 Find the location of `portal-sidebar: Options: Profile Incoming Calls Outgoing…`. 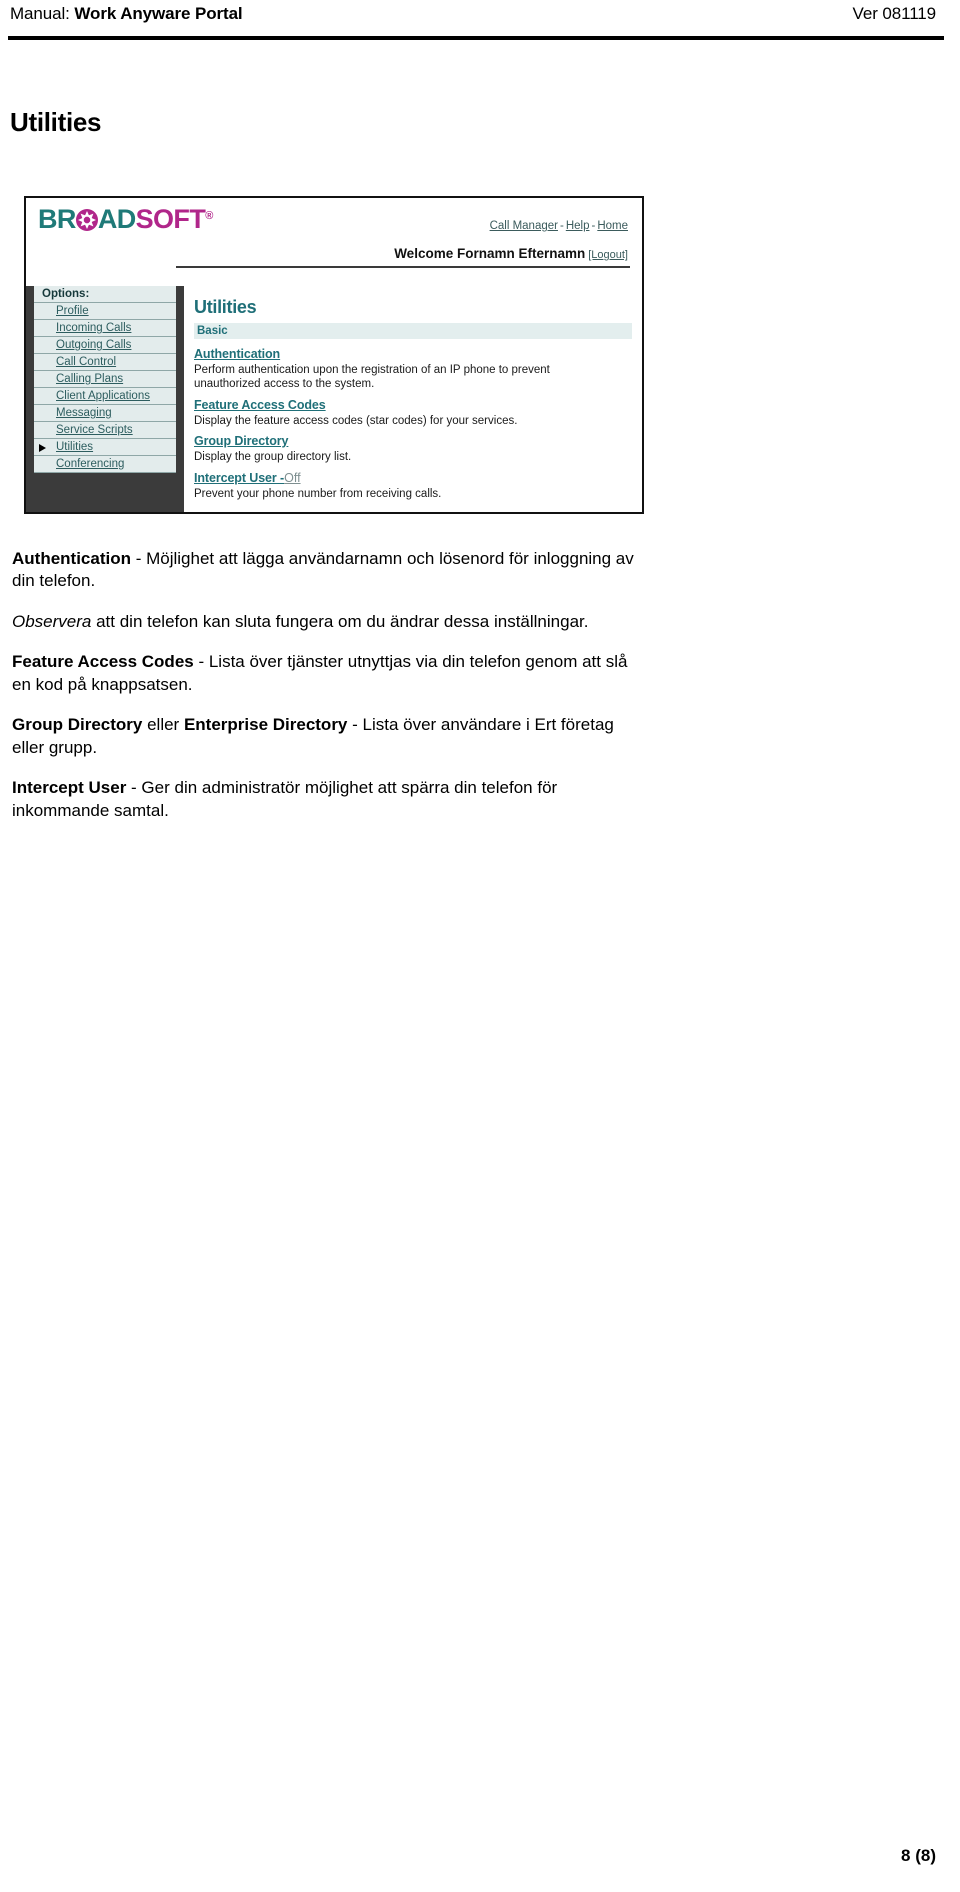

portal-sidebar: Options: Profile Incoming Calls Outgoing… is located at coordinates (101, 399).